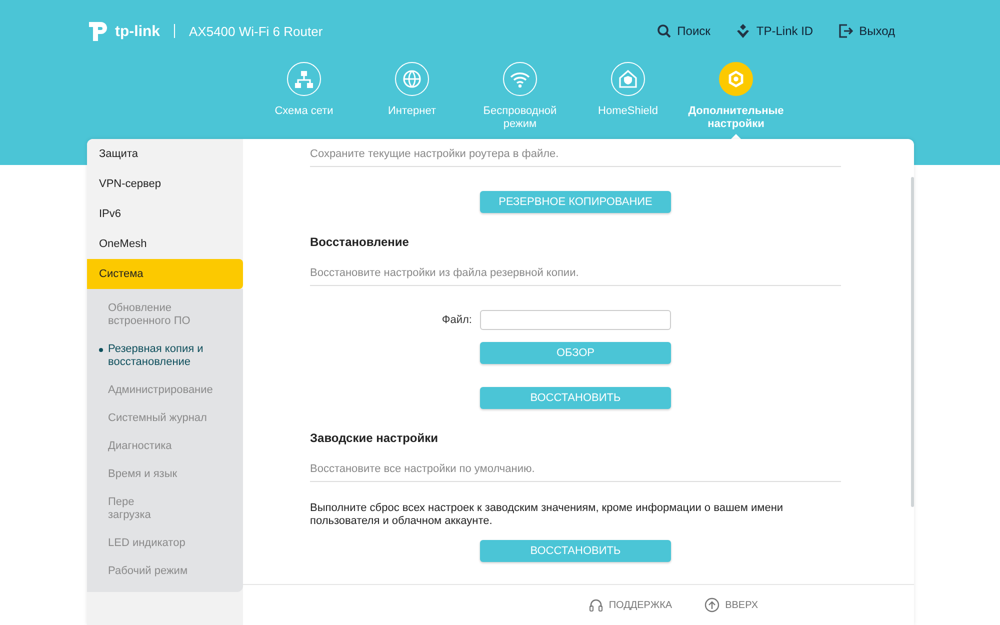  I want to click on footer-link: ВВЕРХ, so click(731, 605).